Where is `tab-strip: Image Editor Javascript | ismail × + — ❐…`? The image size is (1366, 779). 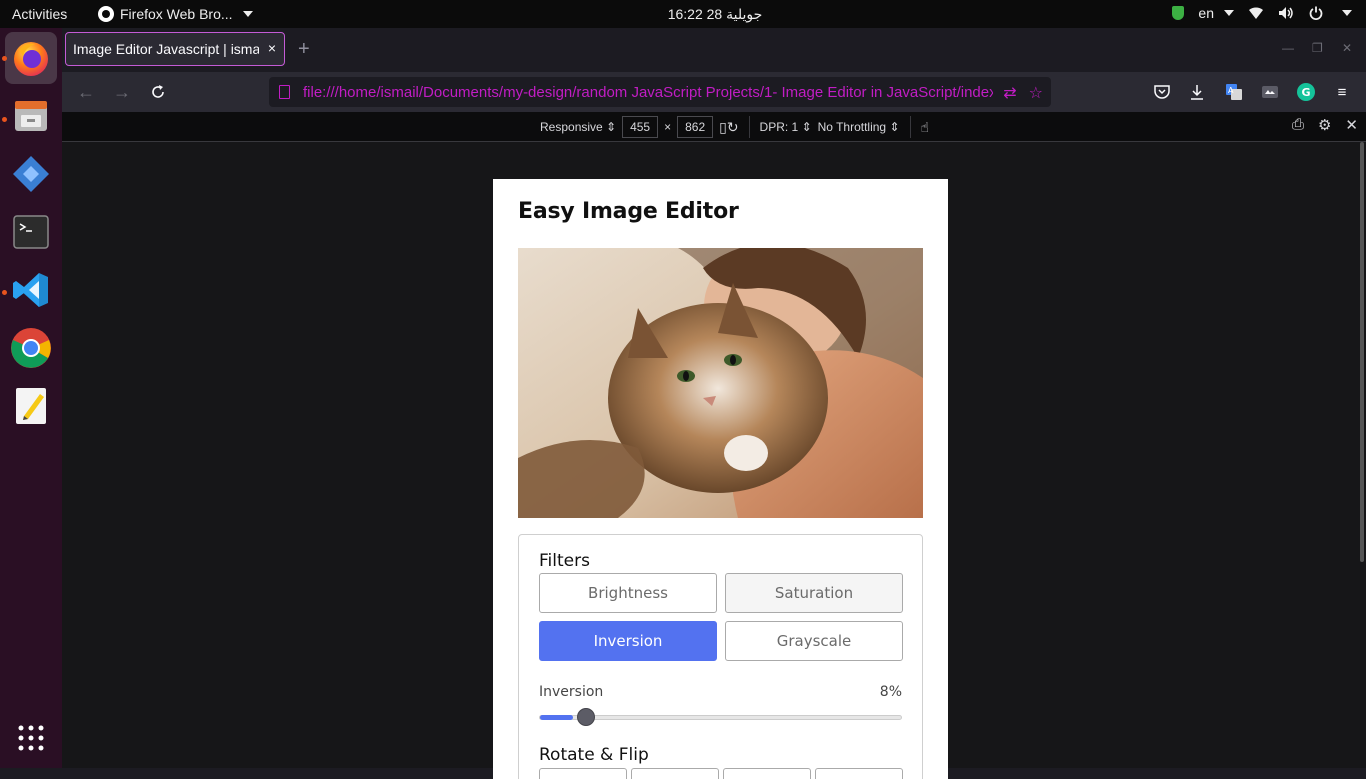
tab-strip: Image Editor Javascript | ismail × + — ❐… is located at coordinates (714, 50).